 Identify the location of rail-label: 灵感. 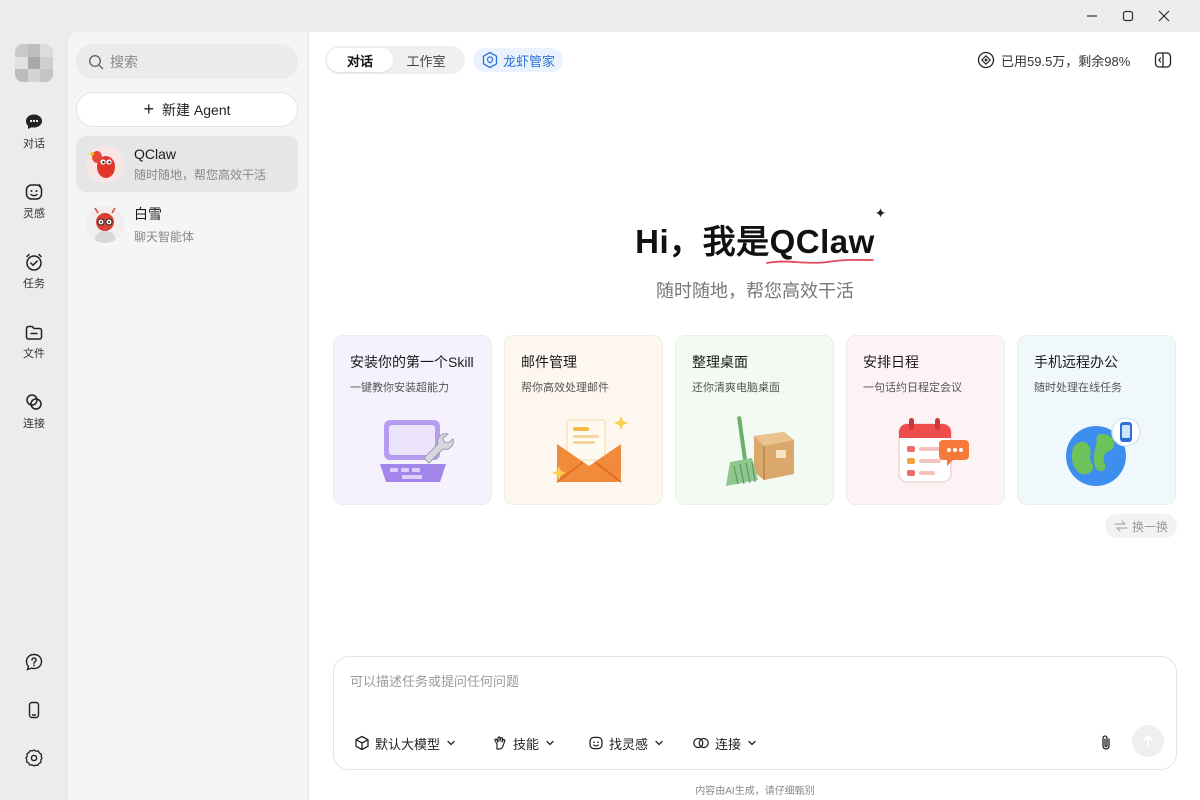
(34, 213).